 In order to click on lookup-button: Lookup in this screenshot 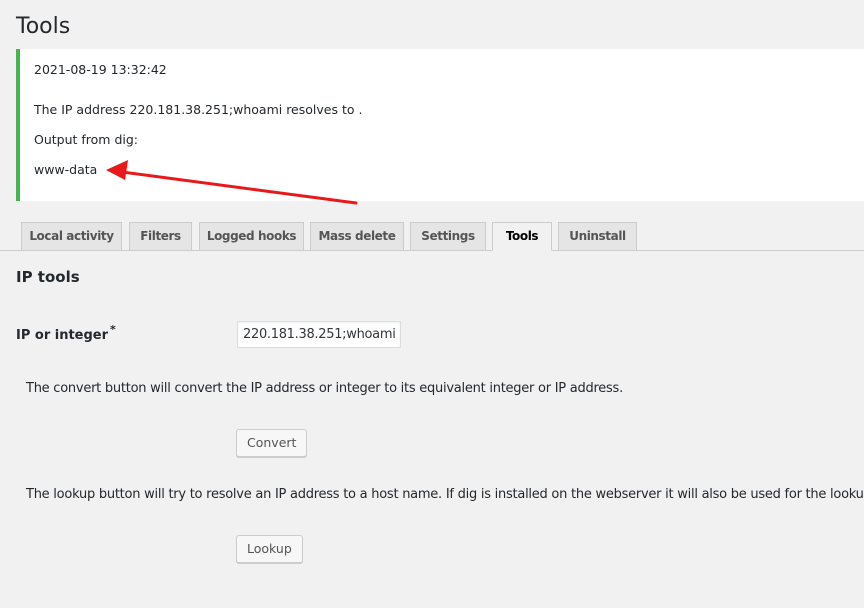, I will do `click(269, 549)`.